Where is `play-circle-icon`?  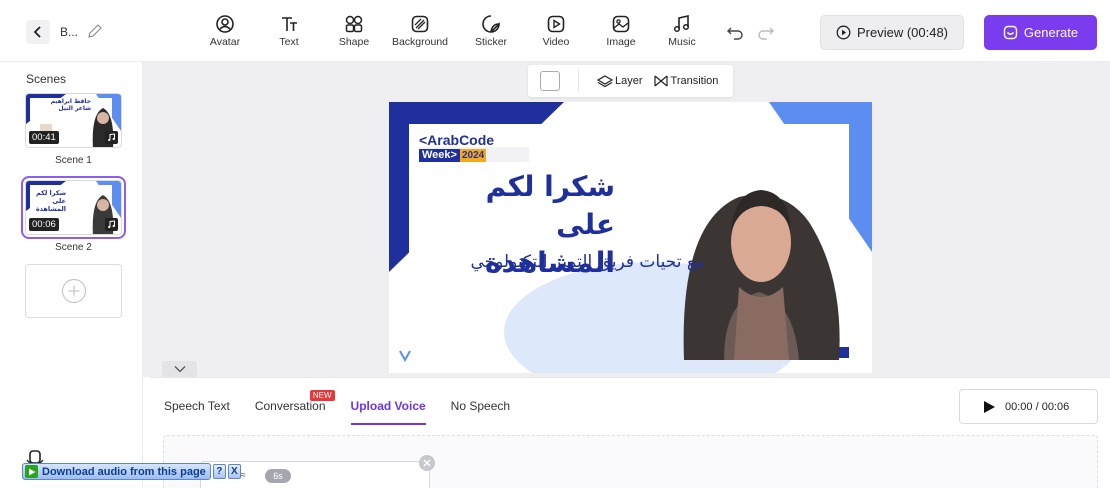 play-circle-icon is located at coordinates (843, 32).